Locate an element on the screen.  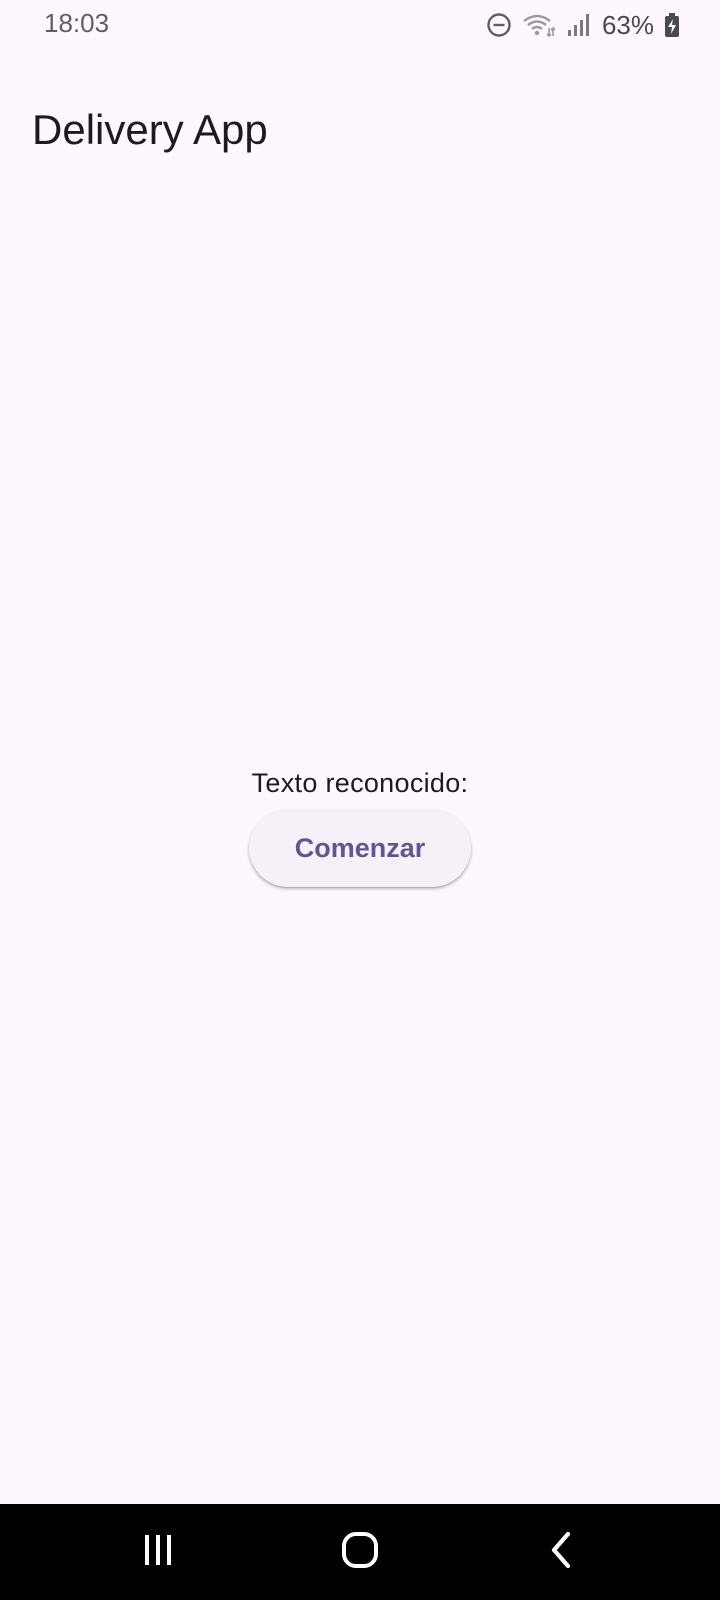
signal-icon is located at coordinates (579, 25).